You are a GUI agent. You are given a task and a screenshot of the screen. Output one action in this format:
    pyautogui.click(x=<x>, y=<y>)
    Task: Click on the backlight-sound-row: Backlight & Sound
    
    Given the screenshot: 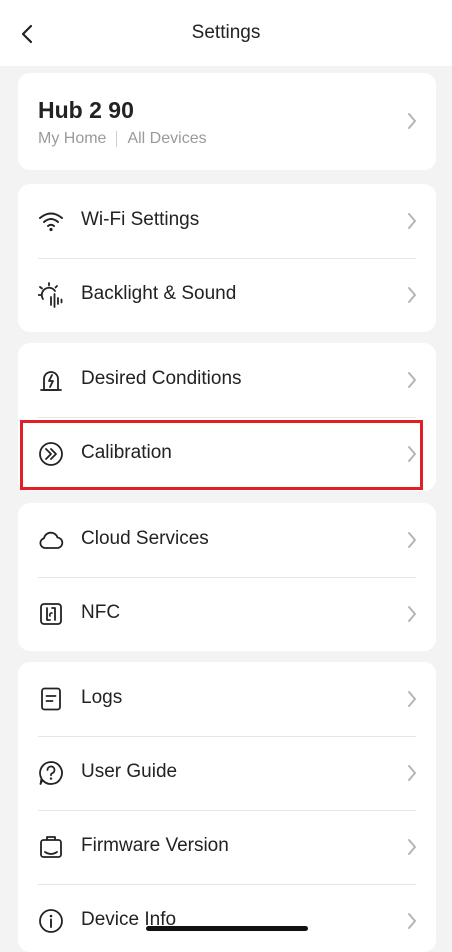 What is the action you would take?
    pyautogui.click(x=227, y=295)
    